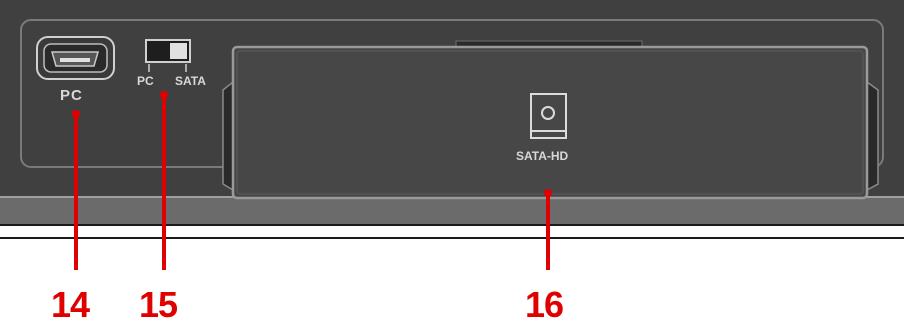 The height and width of the screenshot is (326, 904). I want to click on lower-bezel, so click(452, 211).